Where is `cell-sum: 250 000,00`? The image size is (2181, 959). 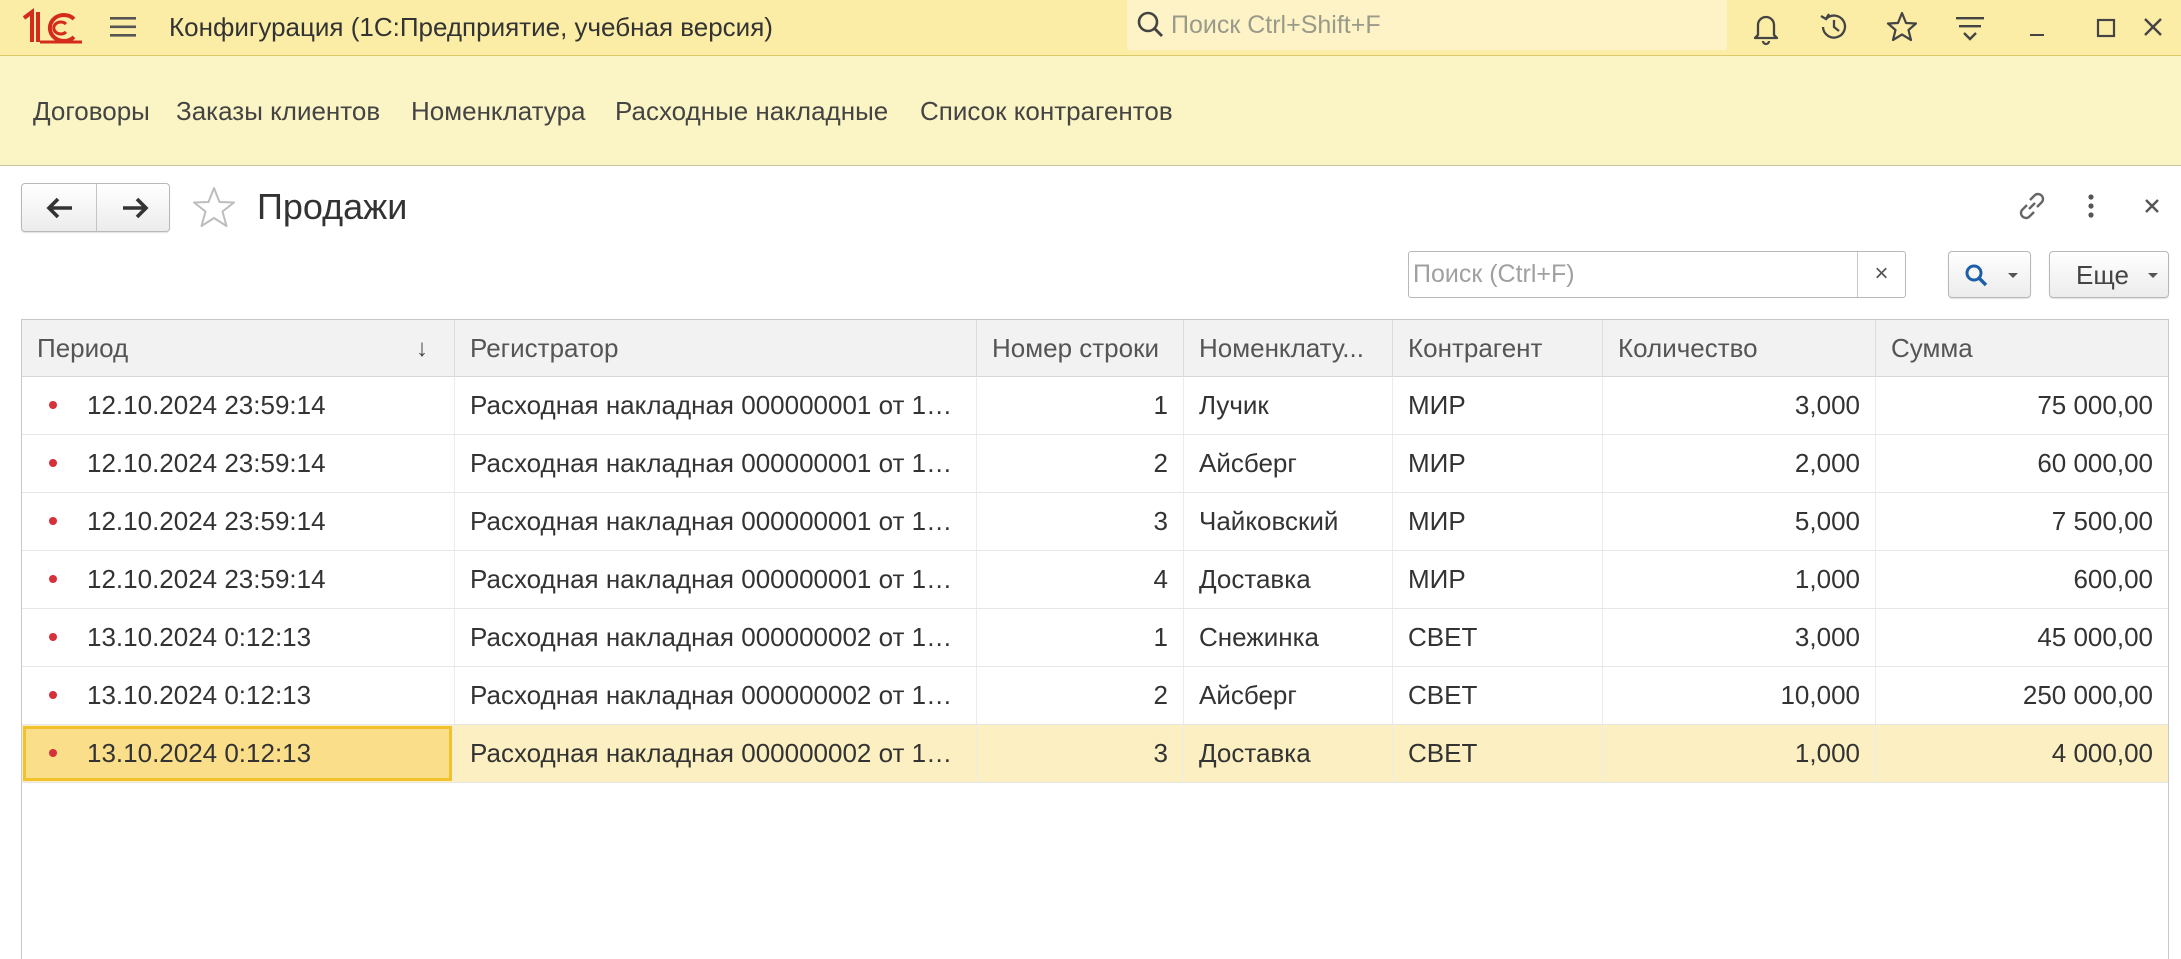 cell-sum: 250 000,00 is located at coordinates (2022, 695).